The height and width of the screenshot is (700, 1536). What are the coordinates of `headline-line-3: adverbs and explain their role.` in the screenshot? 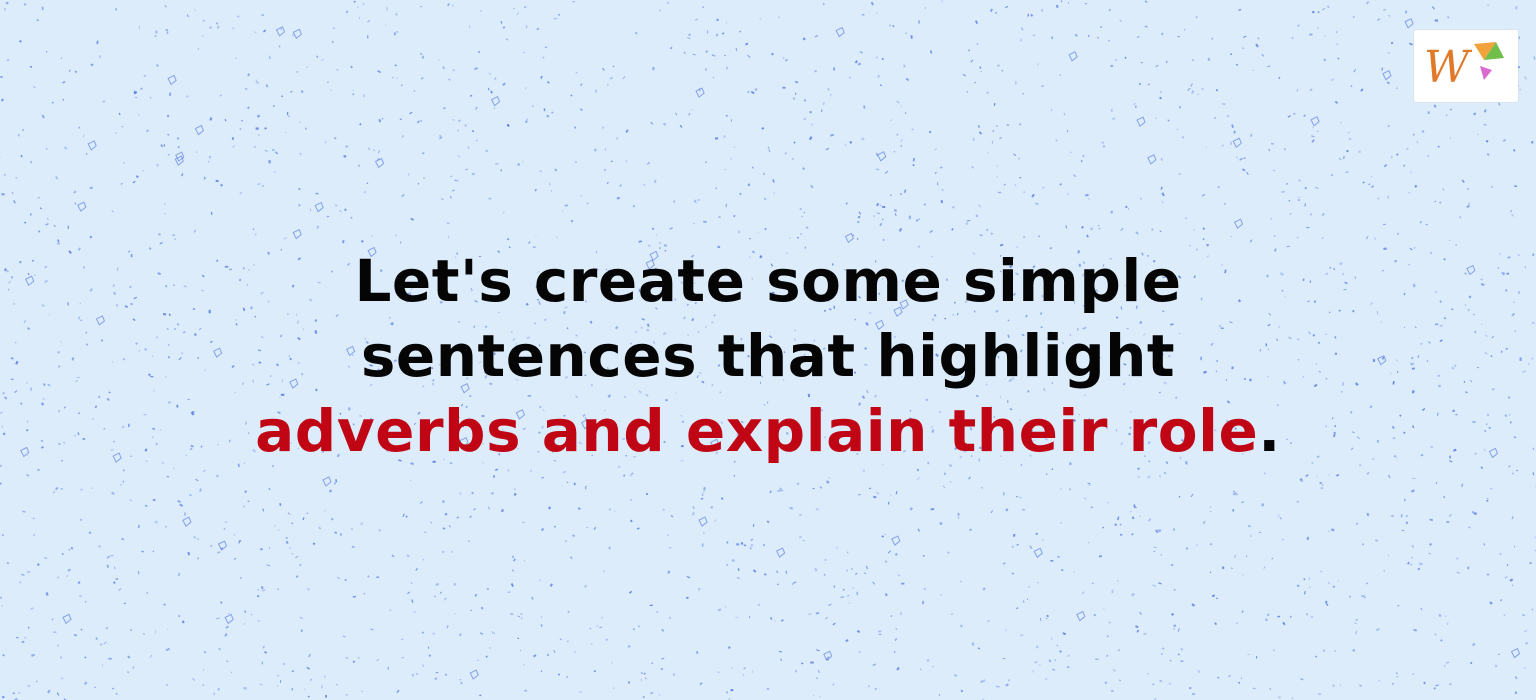 It's located at (768, 431).